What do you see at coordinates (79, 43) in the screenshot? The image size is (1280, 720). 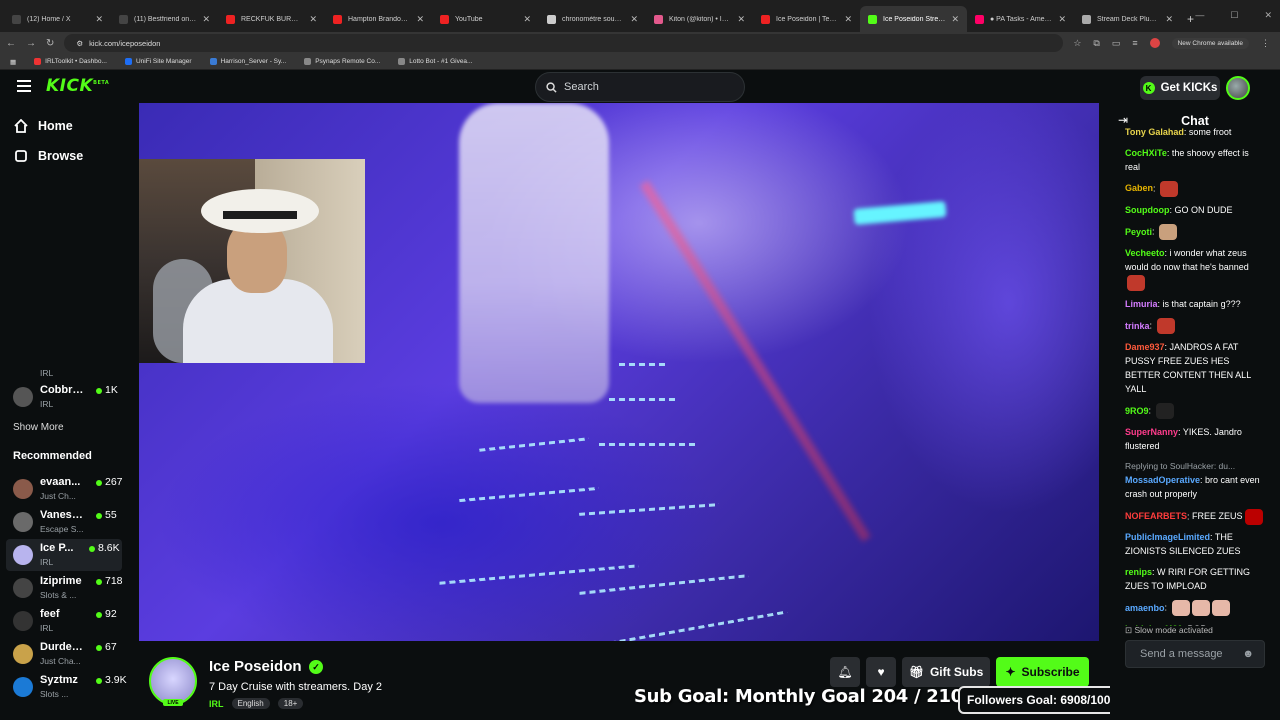 I see `site-info-icon: ⚙` at bounding box center [79, 43].